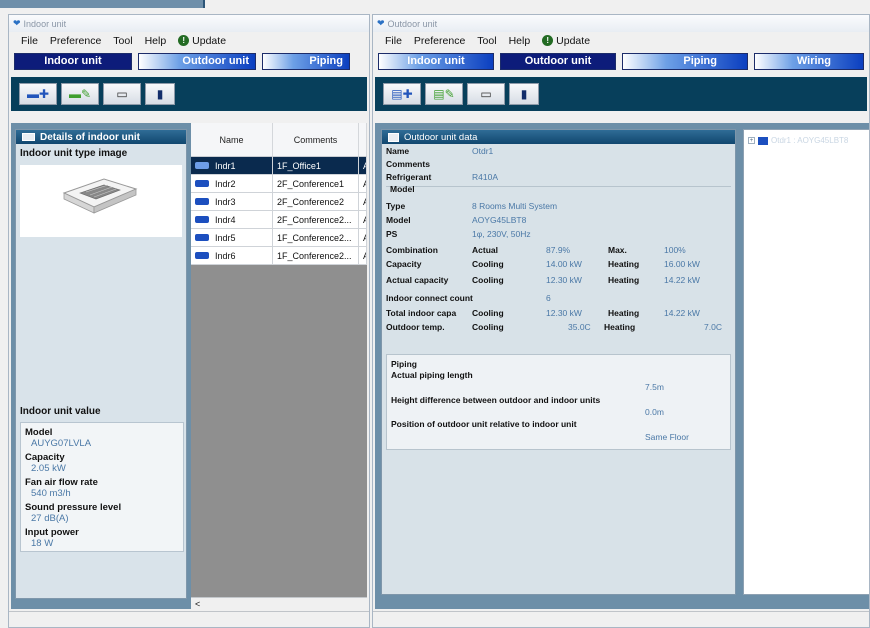 The image size is (870, 628). I want to click on name-value: Otdr1, so click(483, 151).